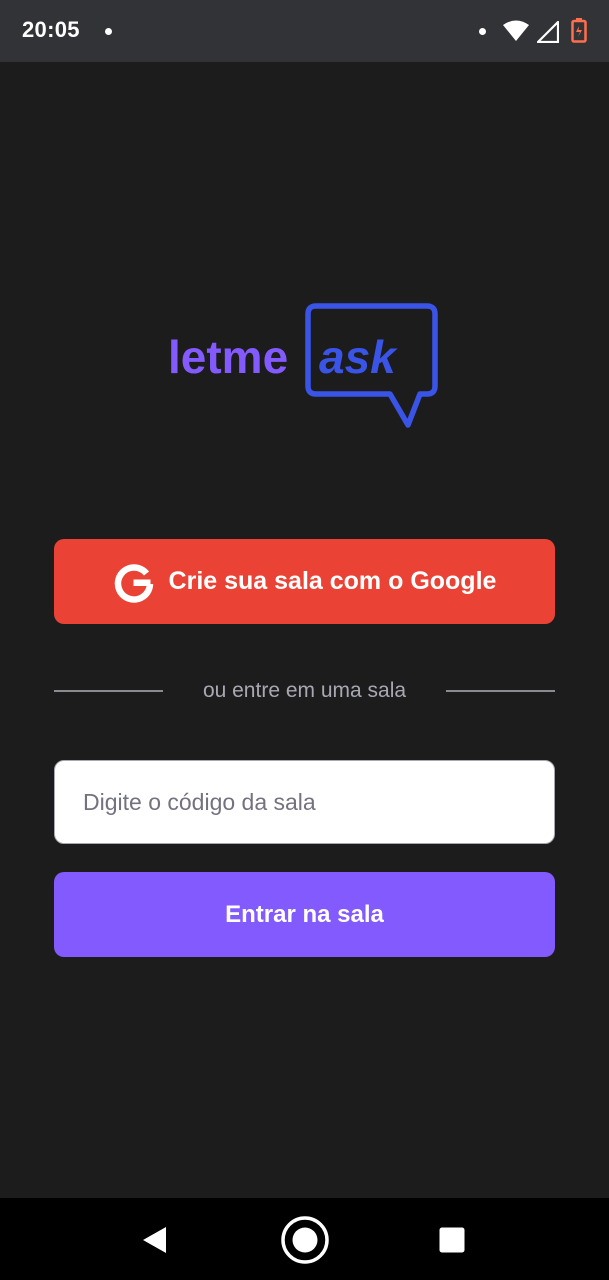  What do you see at coordinates (154, 1240) in the screenshot?
I see `back-icon` at bounding box center [154, 1240].